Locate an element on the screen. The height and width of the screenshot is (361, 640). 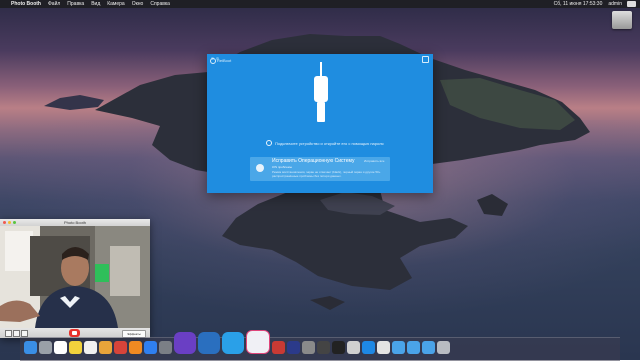
folder-icon is located at coordinates (398, 347).